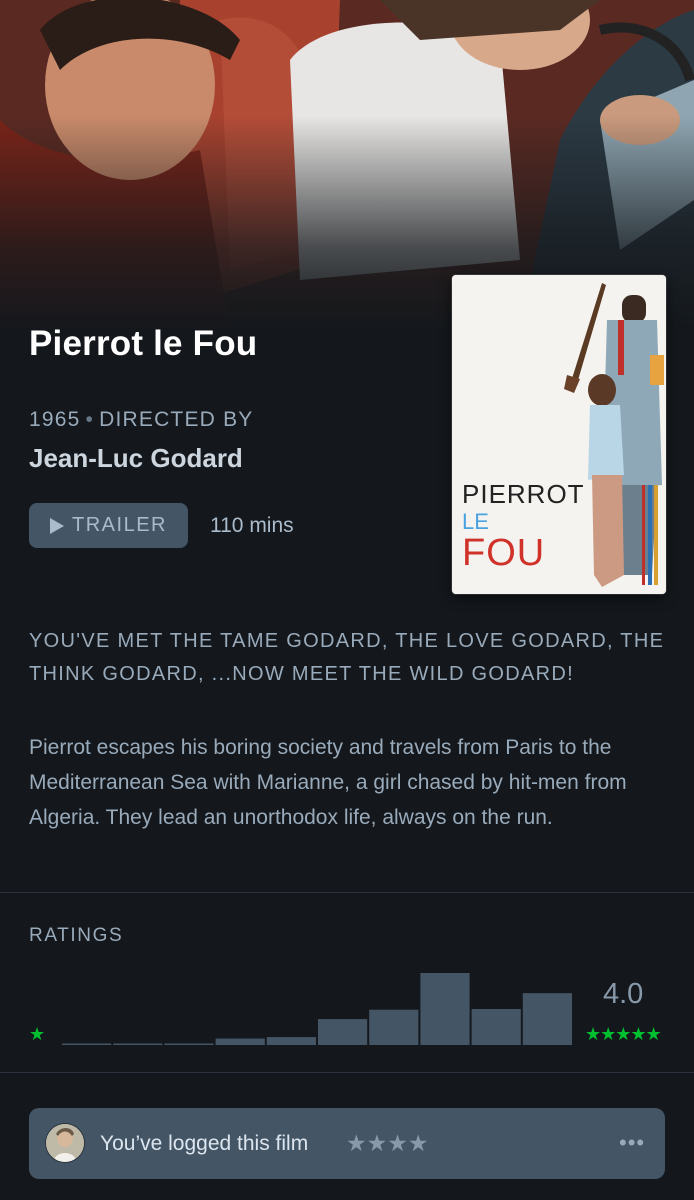  Describe the element at coordinates (523, 494) in the screenshot. I see `poster-title-line-1: PIERROT` at that location.